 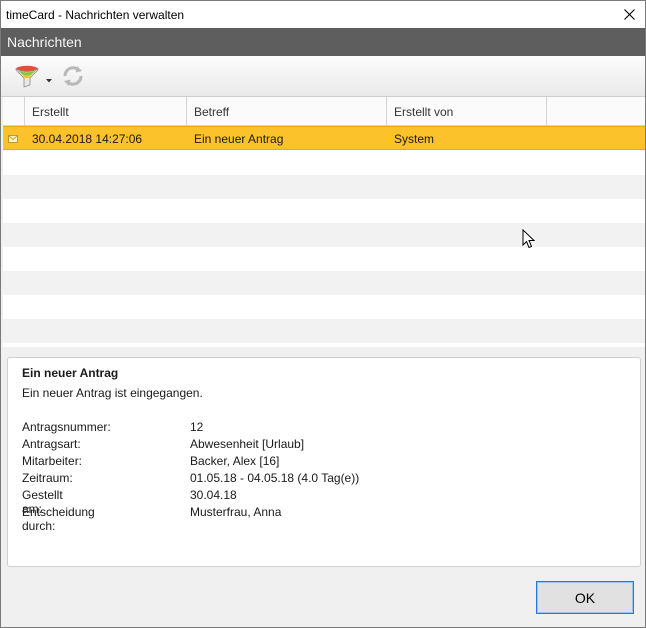 I want to click on section-title: Nachrichten, so click(x=44, y=42).